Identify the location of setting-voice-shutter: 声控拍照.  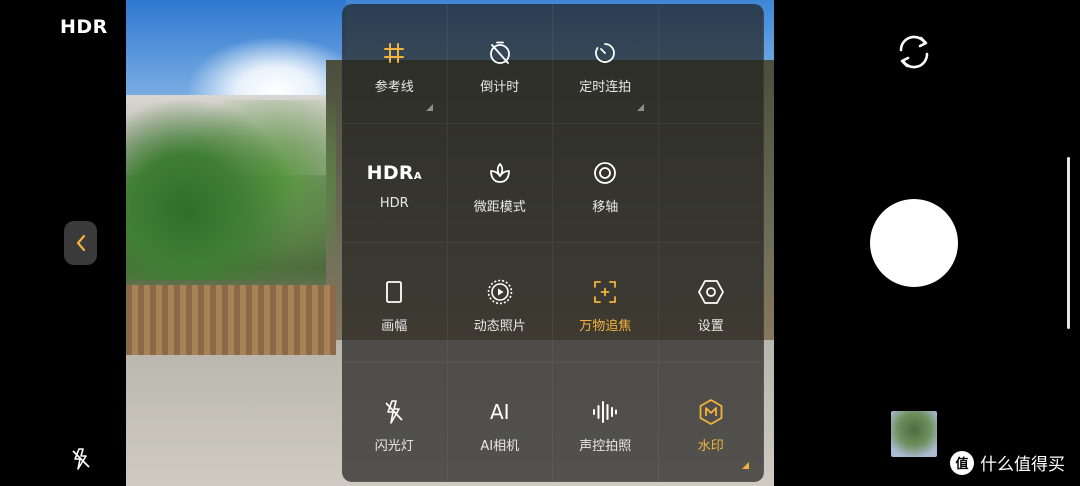
(606, 422).